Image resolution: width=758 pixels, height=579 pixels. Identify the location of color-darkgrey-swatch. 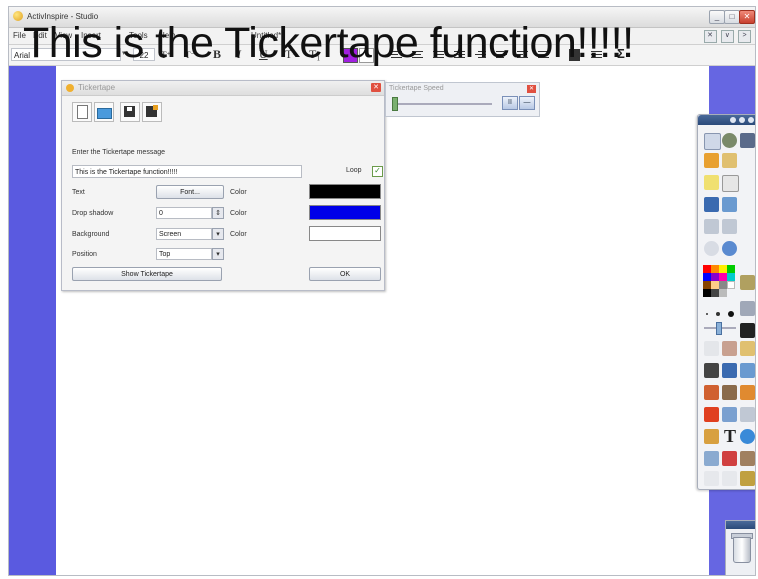
(715, 293).